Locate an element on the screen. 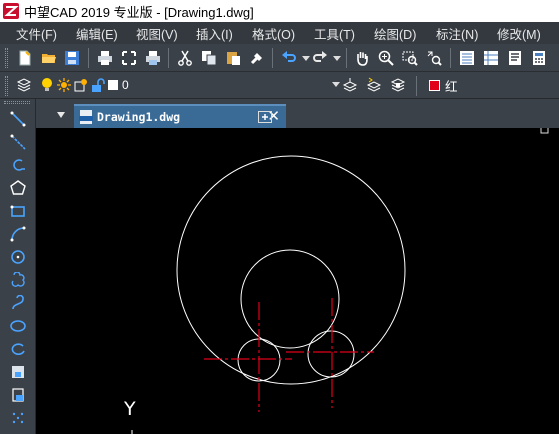 The width and height of the screenshot is (559, 434). menu-modify: 修改(M) is located at coordinates (519, 33).